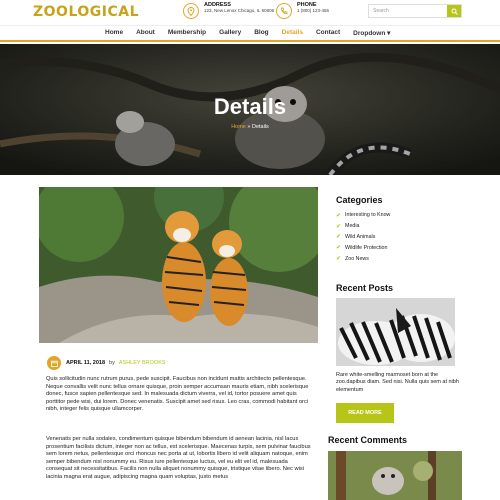 The image size is (500, 500). Describe the element at coordinates (408, 11) in the screenshot. I see `search-input: Search` at that location.